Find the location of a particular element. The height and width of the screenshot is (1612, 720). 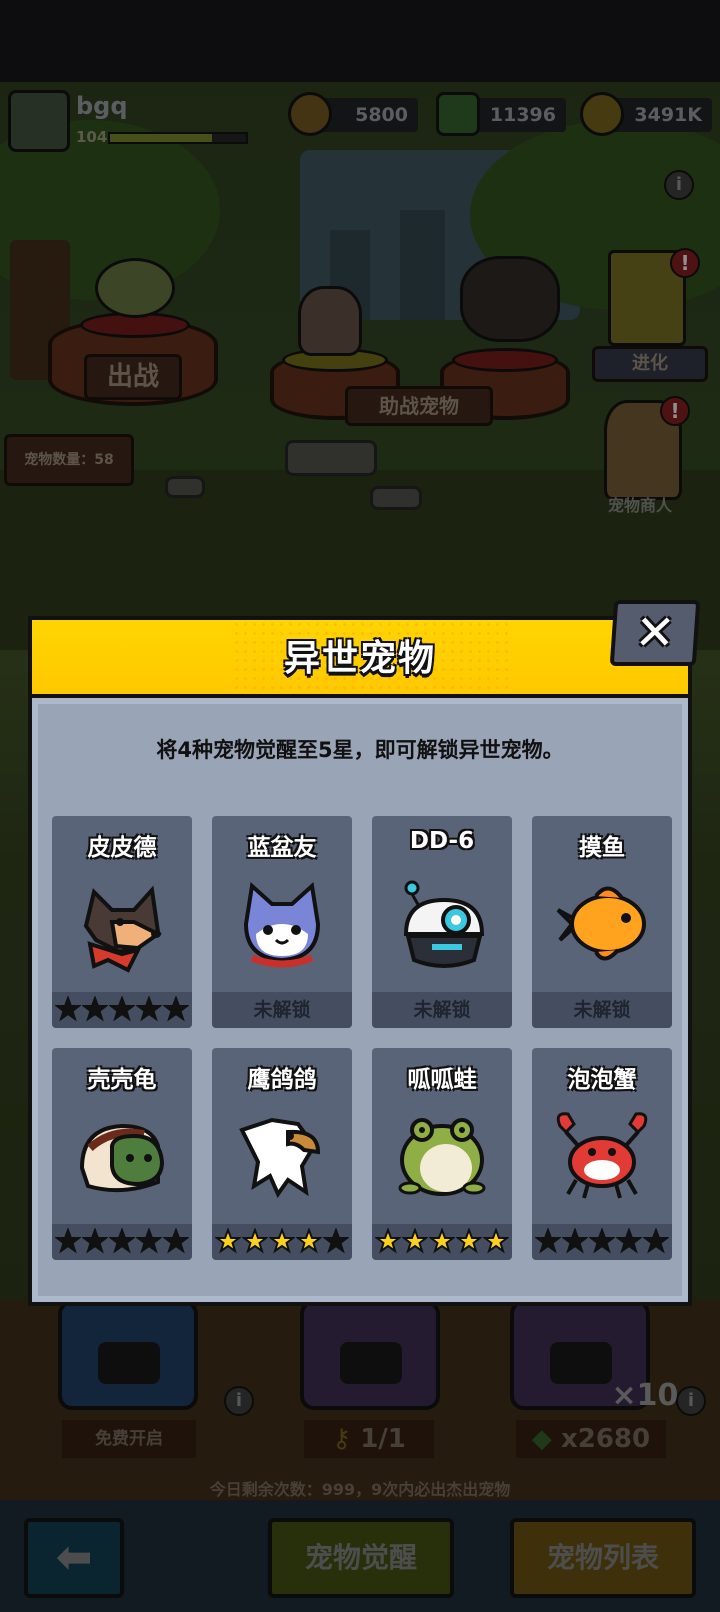

robot-icon is located at coordinates (444, 924).